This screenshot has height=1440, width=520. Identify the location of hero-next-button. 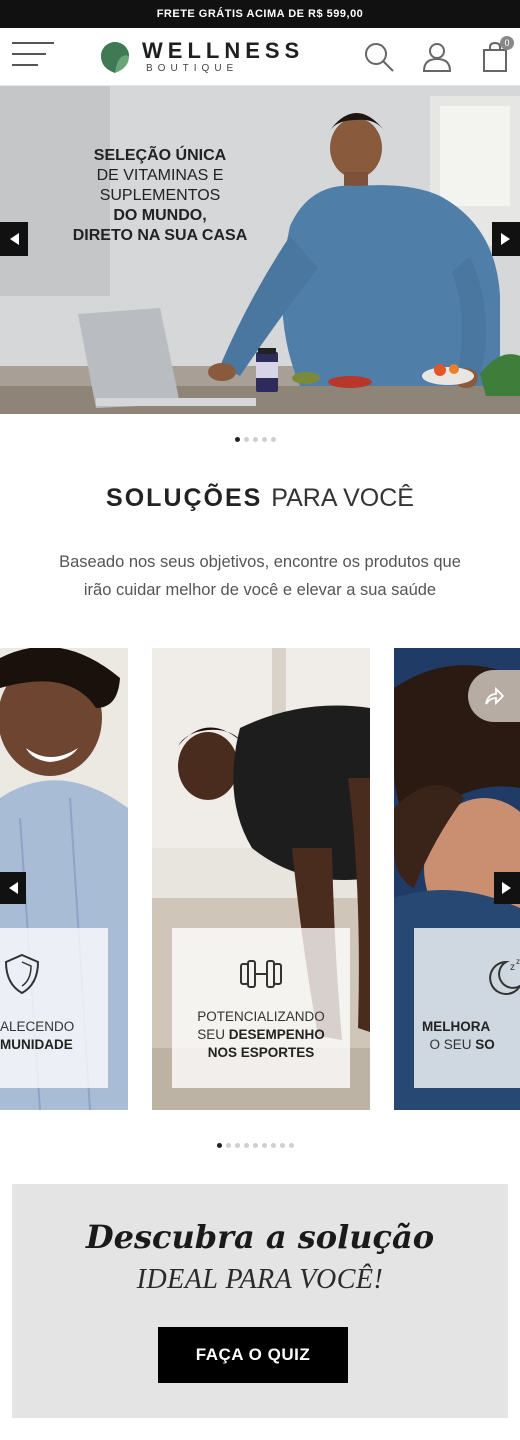
(506, 239).